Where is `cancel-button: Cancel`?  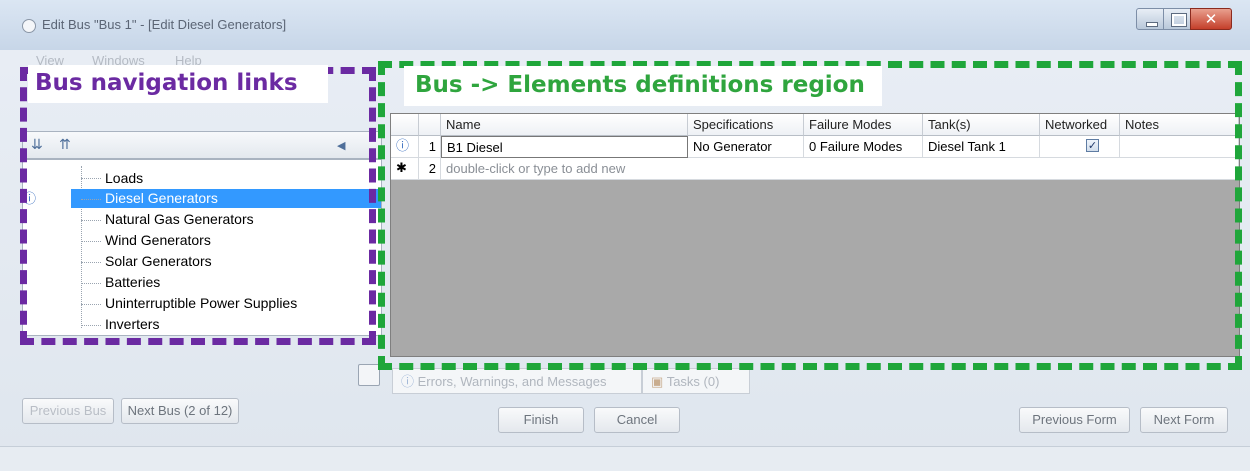 cancel-button: Cancel is located at coordinates (637, 420).